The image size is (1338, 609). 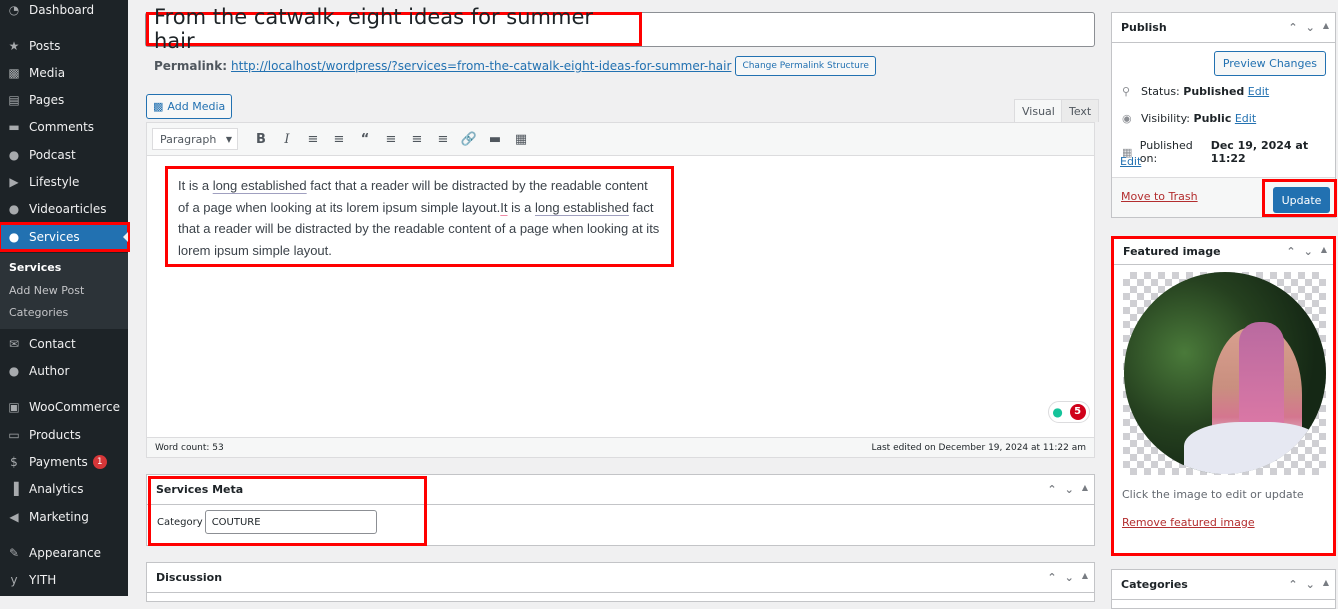 I want to click on sidebar-item-media: ▩ Media, so click(x=64, y=73).